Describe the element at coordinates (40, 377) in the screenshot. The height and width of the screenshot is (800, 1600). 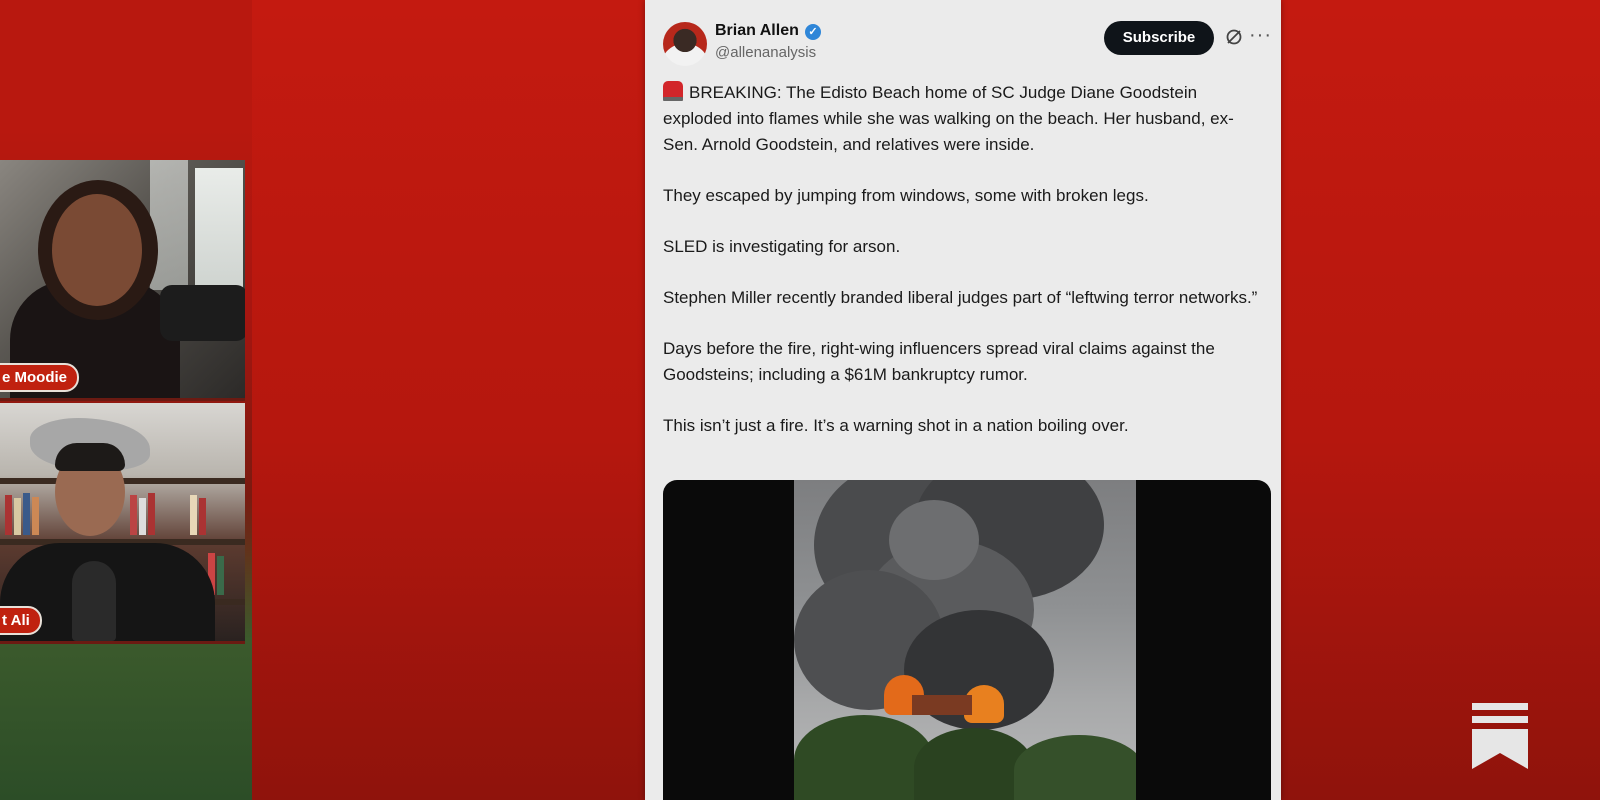
I see `participant-1-name-tag: e Moodie` at that location.